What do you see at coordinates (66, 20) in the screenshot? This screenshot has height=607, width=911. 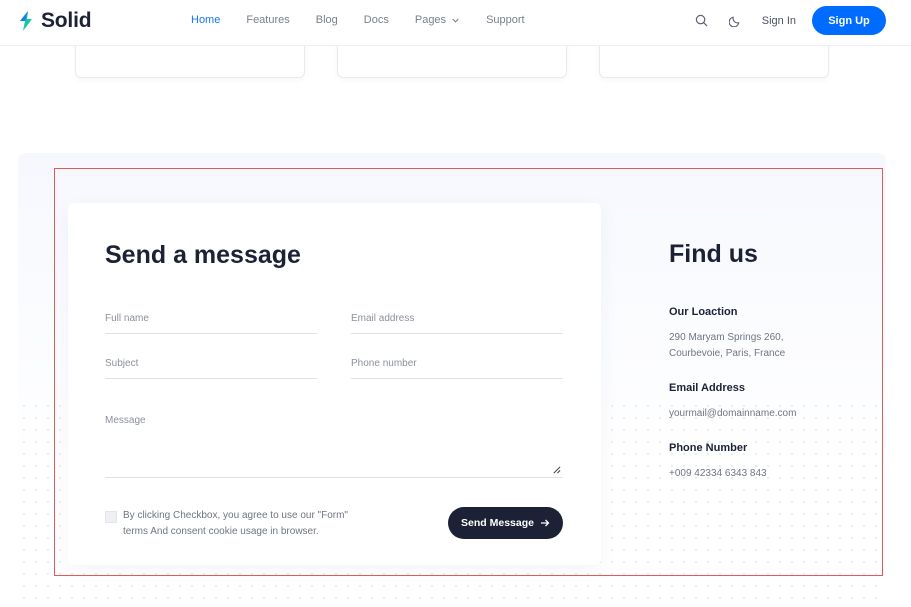 I see `logo-text: Solid` at bounding box center [66, 20].